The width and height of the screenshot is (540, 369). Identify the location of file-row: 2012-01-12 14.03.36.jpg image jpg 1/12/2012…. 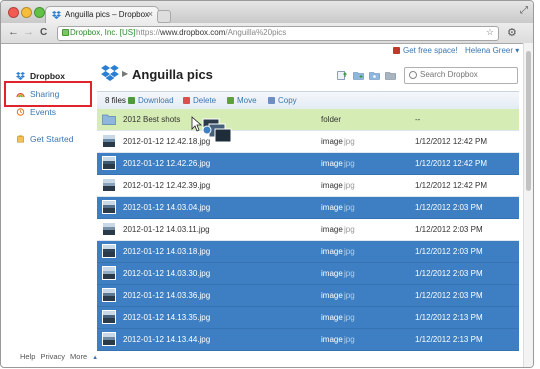
(308, 296).